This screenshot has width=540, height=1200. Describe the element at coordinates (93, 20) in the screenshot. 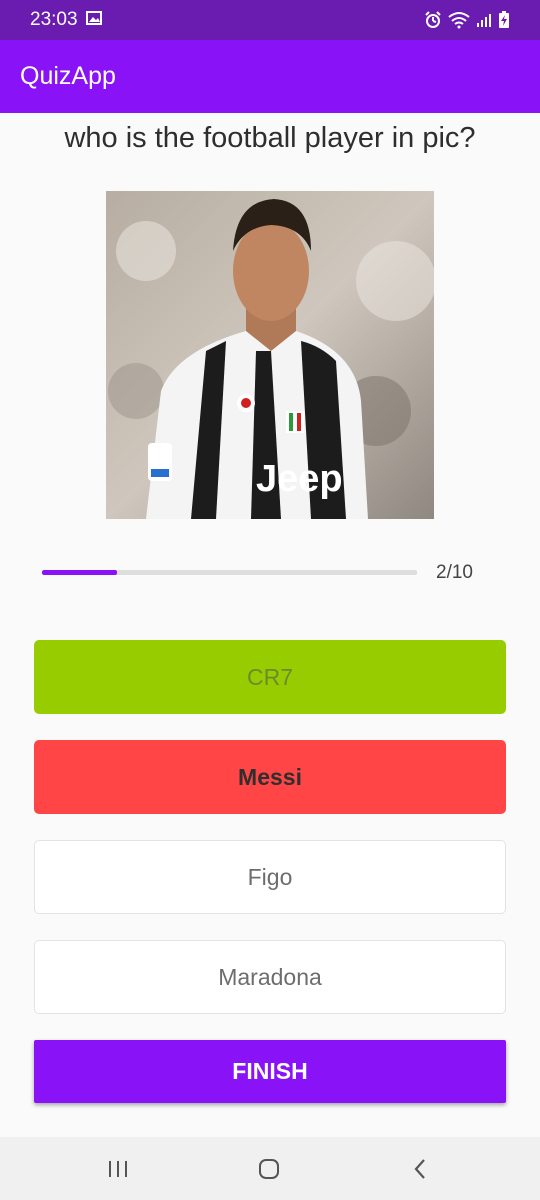

I see `gallery-icon` at that location.